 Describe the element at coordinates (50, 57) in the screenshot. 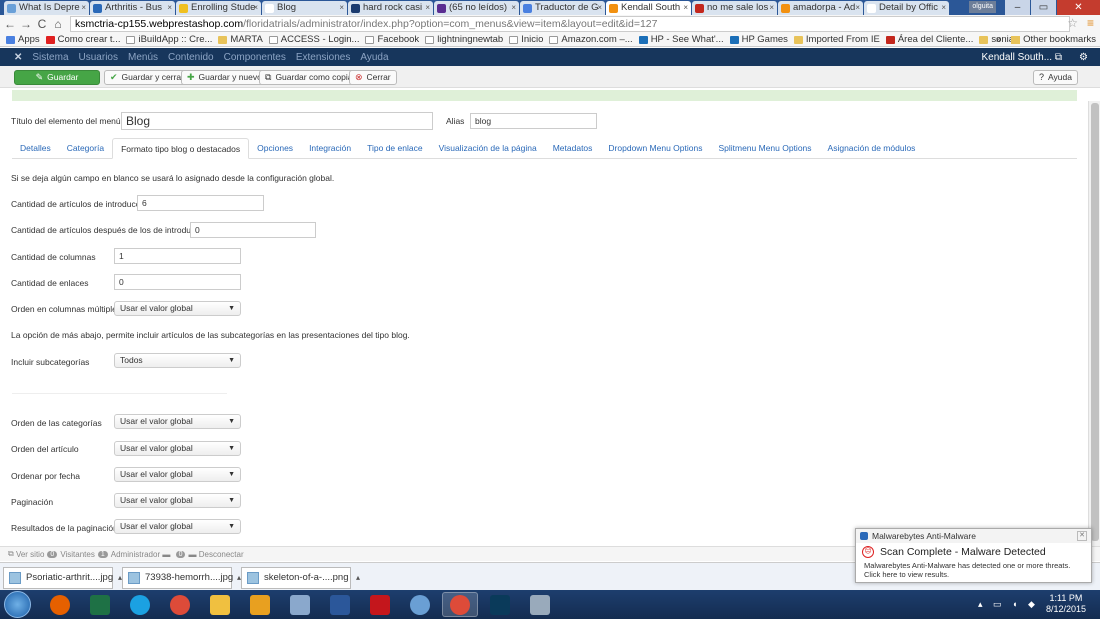

I see `admin-menu-item: Sistema` at that location.